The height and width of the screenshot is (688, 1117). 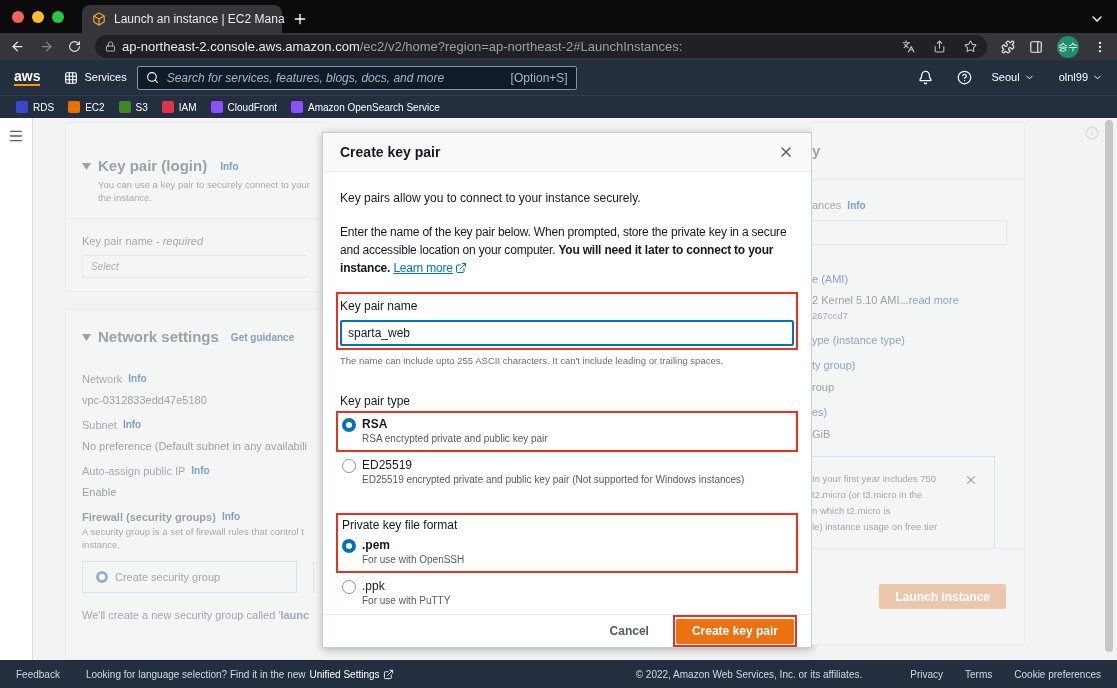 I want to click on side-panel-icon, so click(x=1036, y=46).